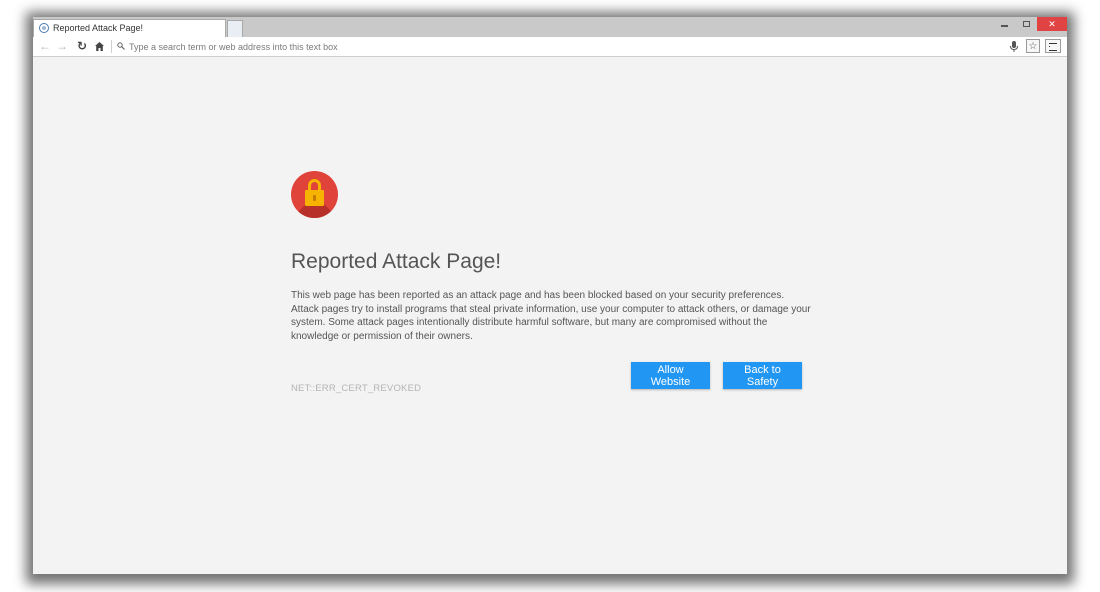  What do you see at coordinates (396, 261) in the screenshot?
I see `page-title: Reported Attack Page!` at bounding box center [396, 261].